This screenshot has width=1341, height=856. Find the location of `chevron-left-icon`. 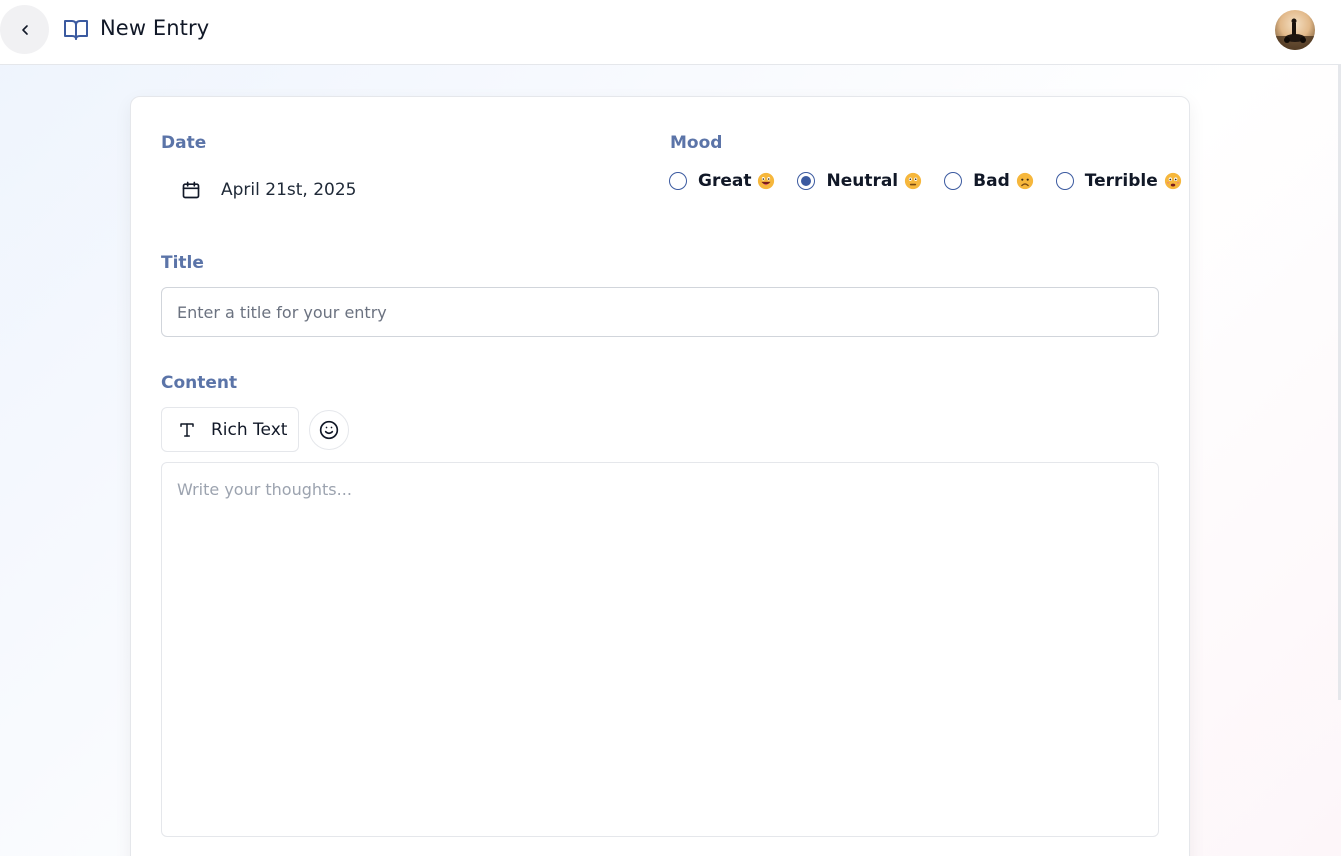

chevron-left-icon is located at coordinates (24, 29).